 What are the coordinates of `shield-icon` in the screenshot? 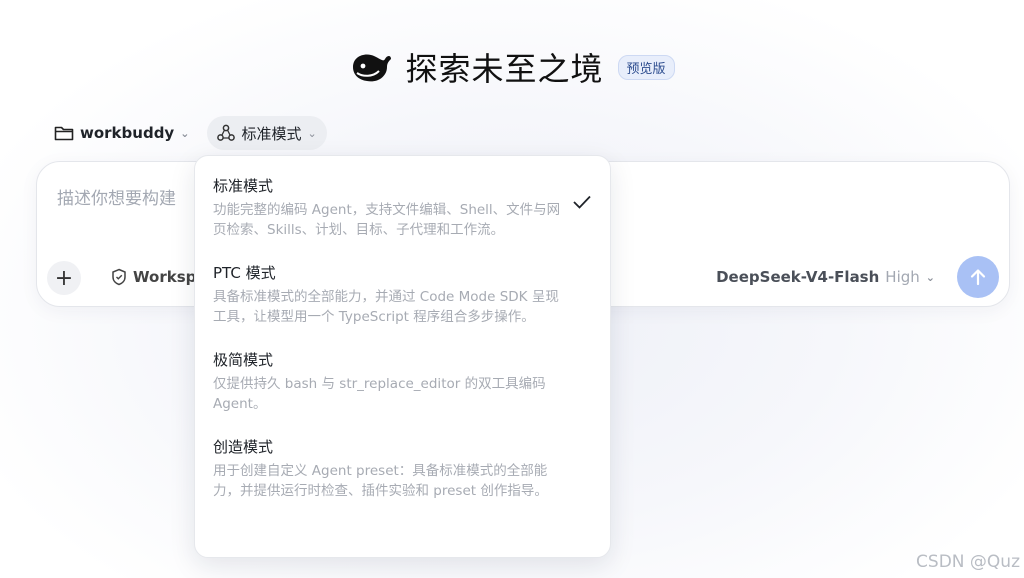 It's located at (119, 277).